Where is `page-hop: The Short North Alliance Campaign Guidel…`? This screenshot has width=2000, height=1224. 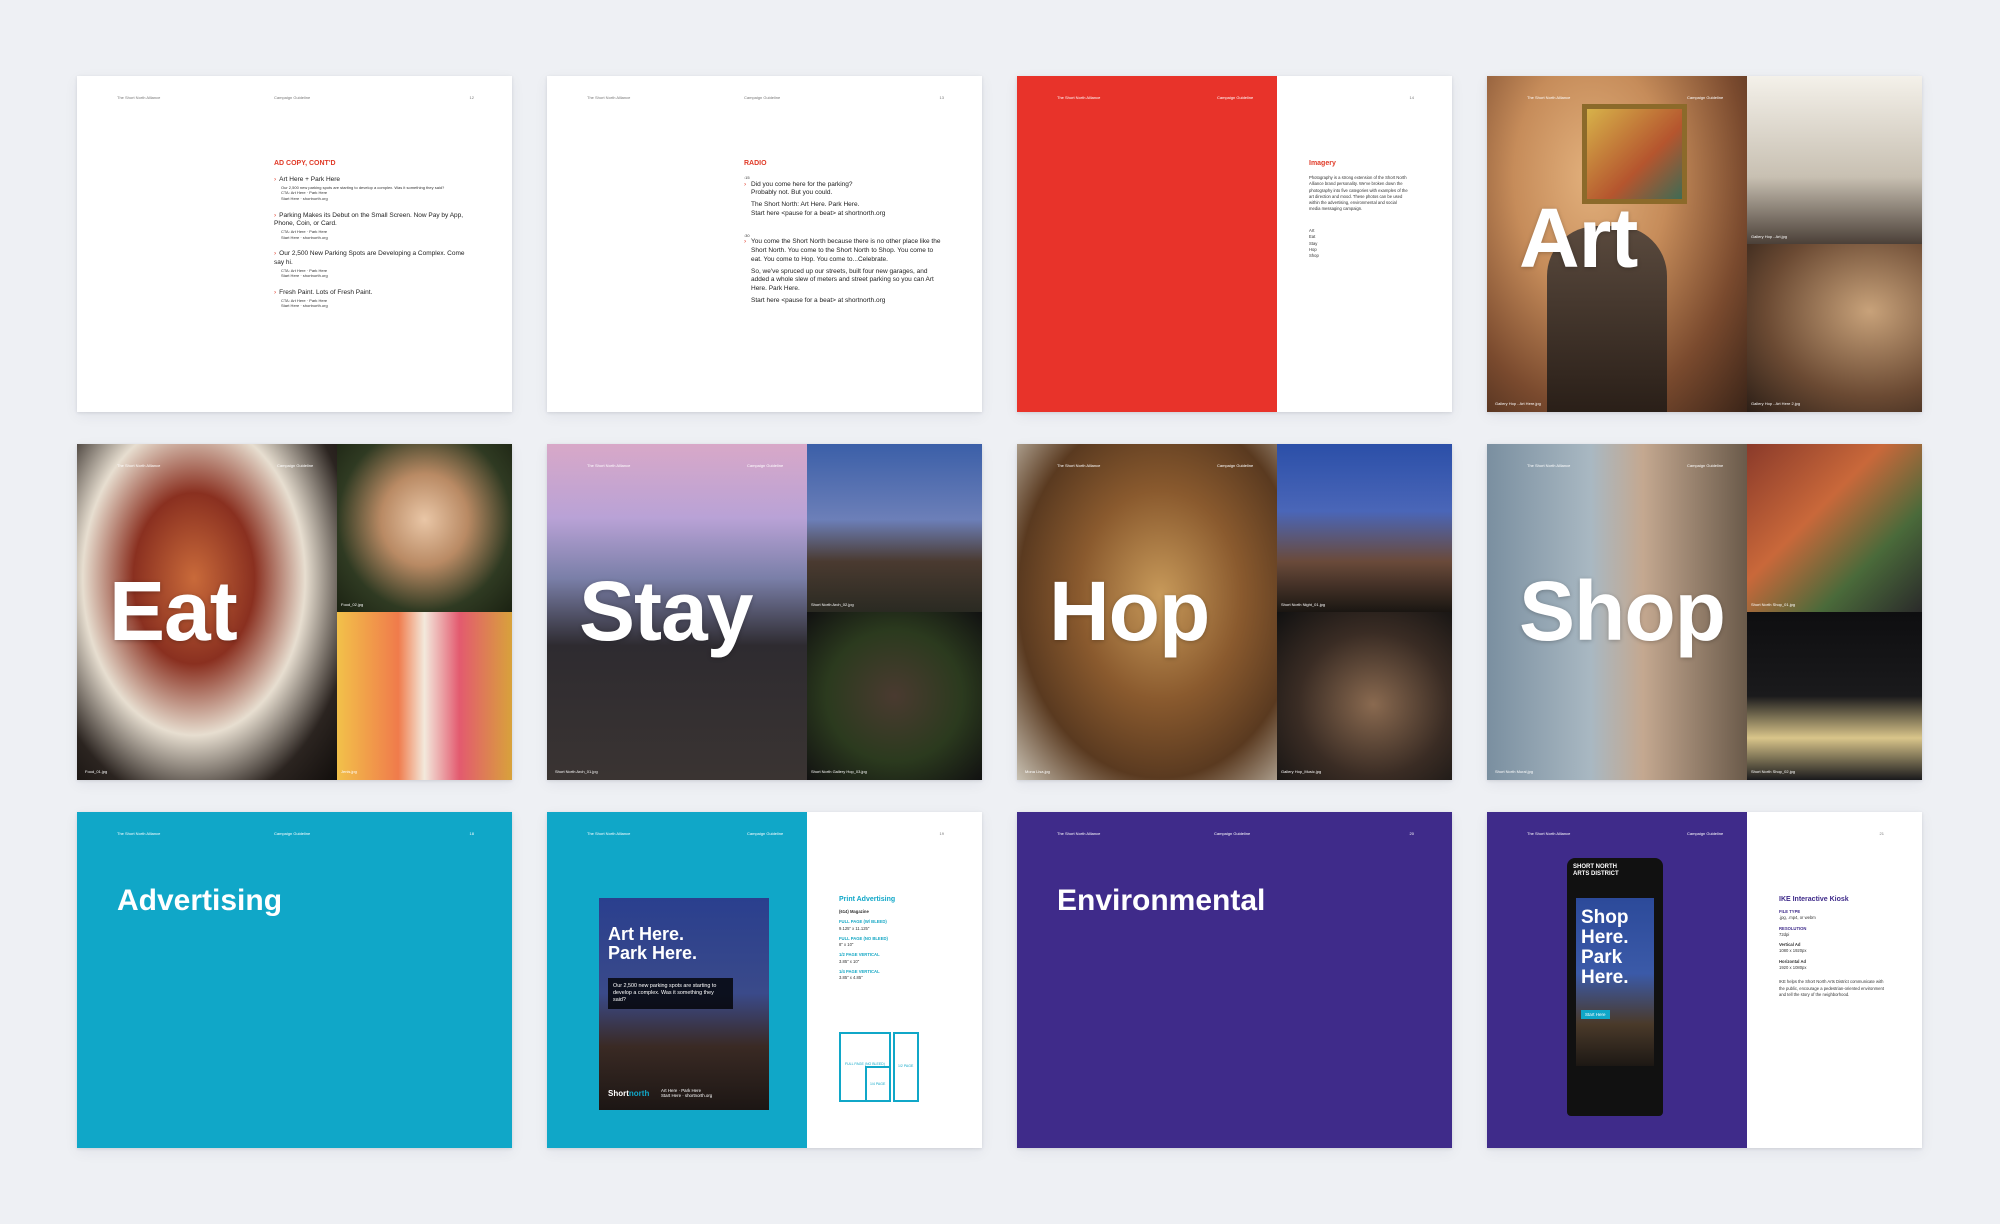 page-hop: The Short North Alliance Campaign Guidel… is located at coordinates (1234, 612).